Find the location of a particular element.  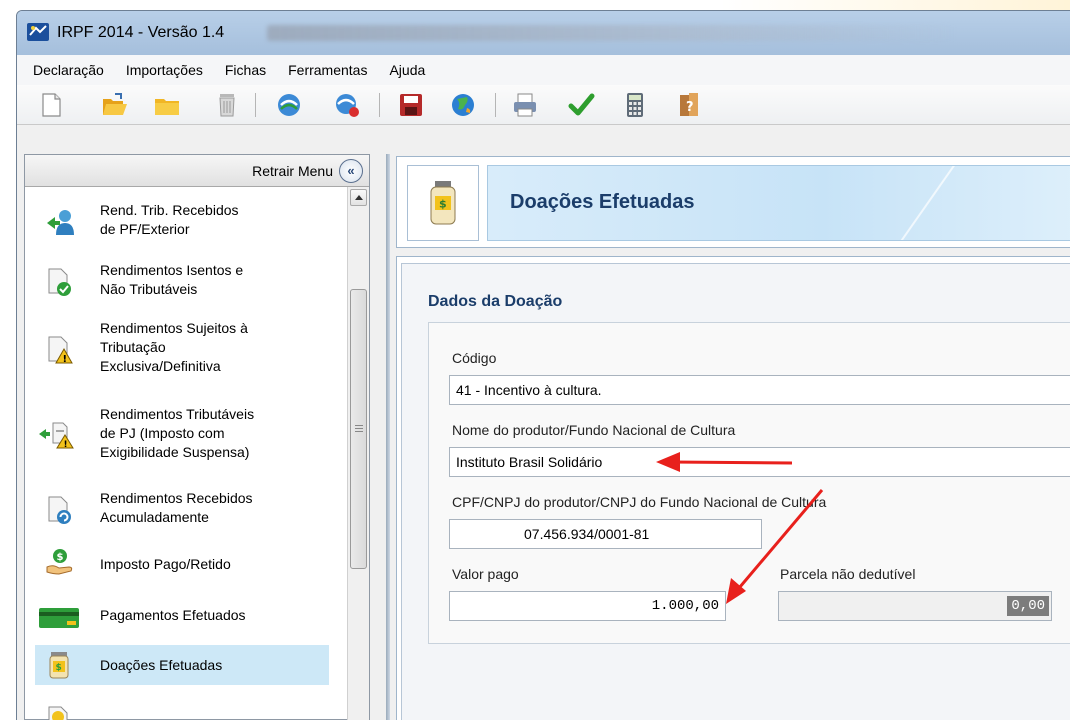

sidebar-header: Retrair Menu « is located at coordinates (197, 171).